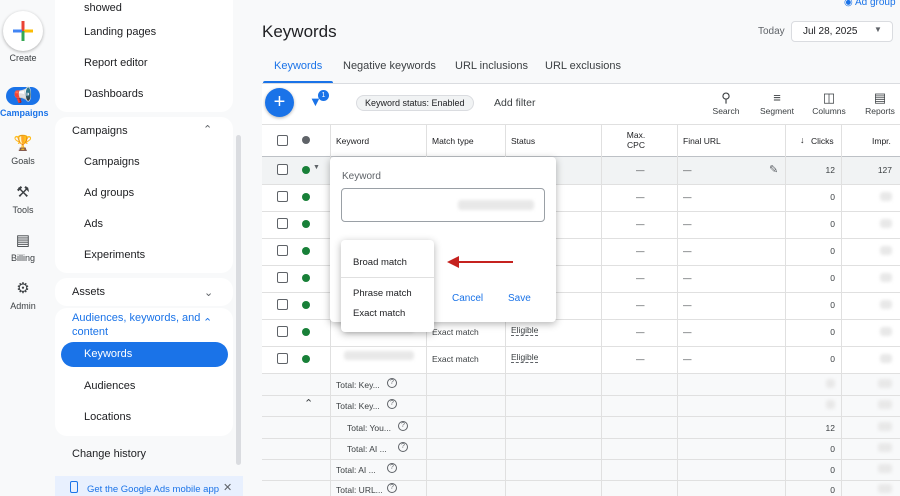 This screenshot has width=900, height=496. I want to click on col-header-match-type: Match type, so click(453, 141).